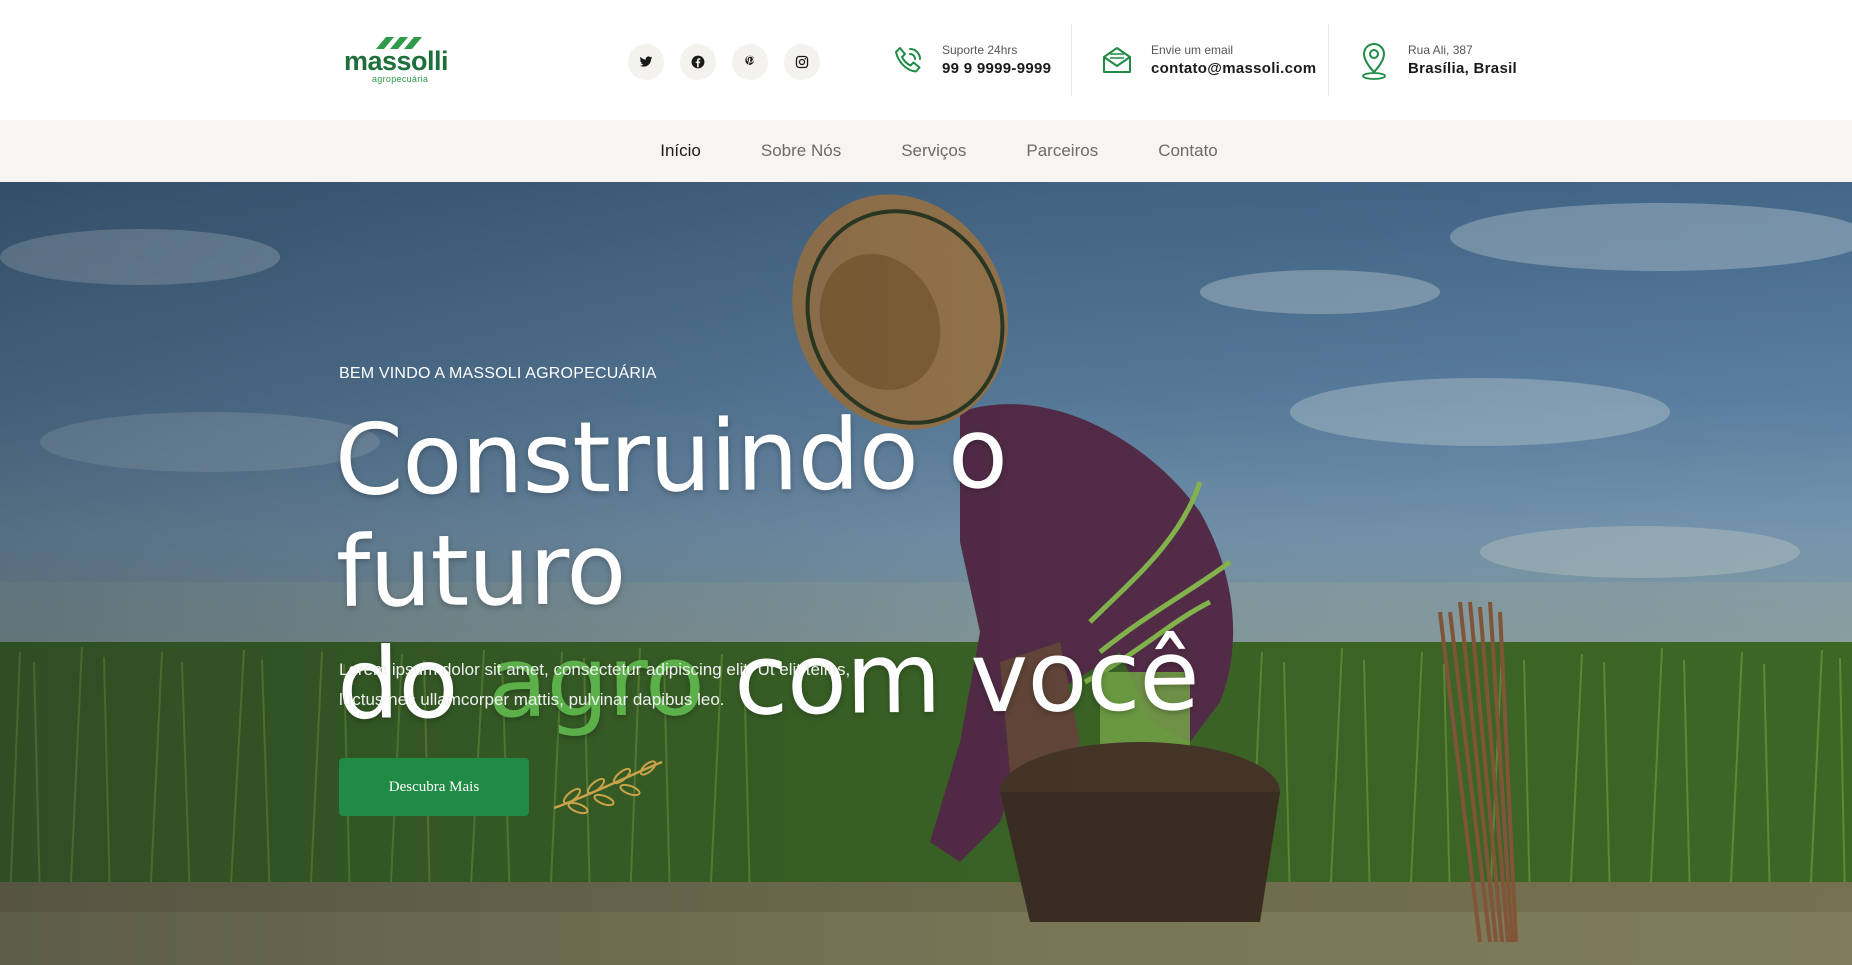 This screenshot has width=1852, height=965. What do you see at coordinates (1192, 50) in the screenshot?
I see `email-label: Envie um email` at bounding box center [1192, 50].